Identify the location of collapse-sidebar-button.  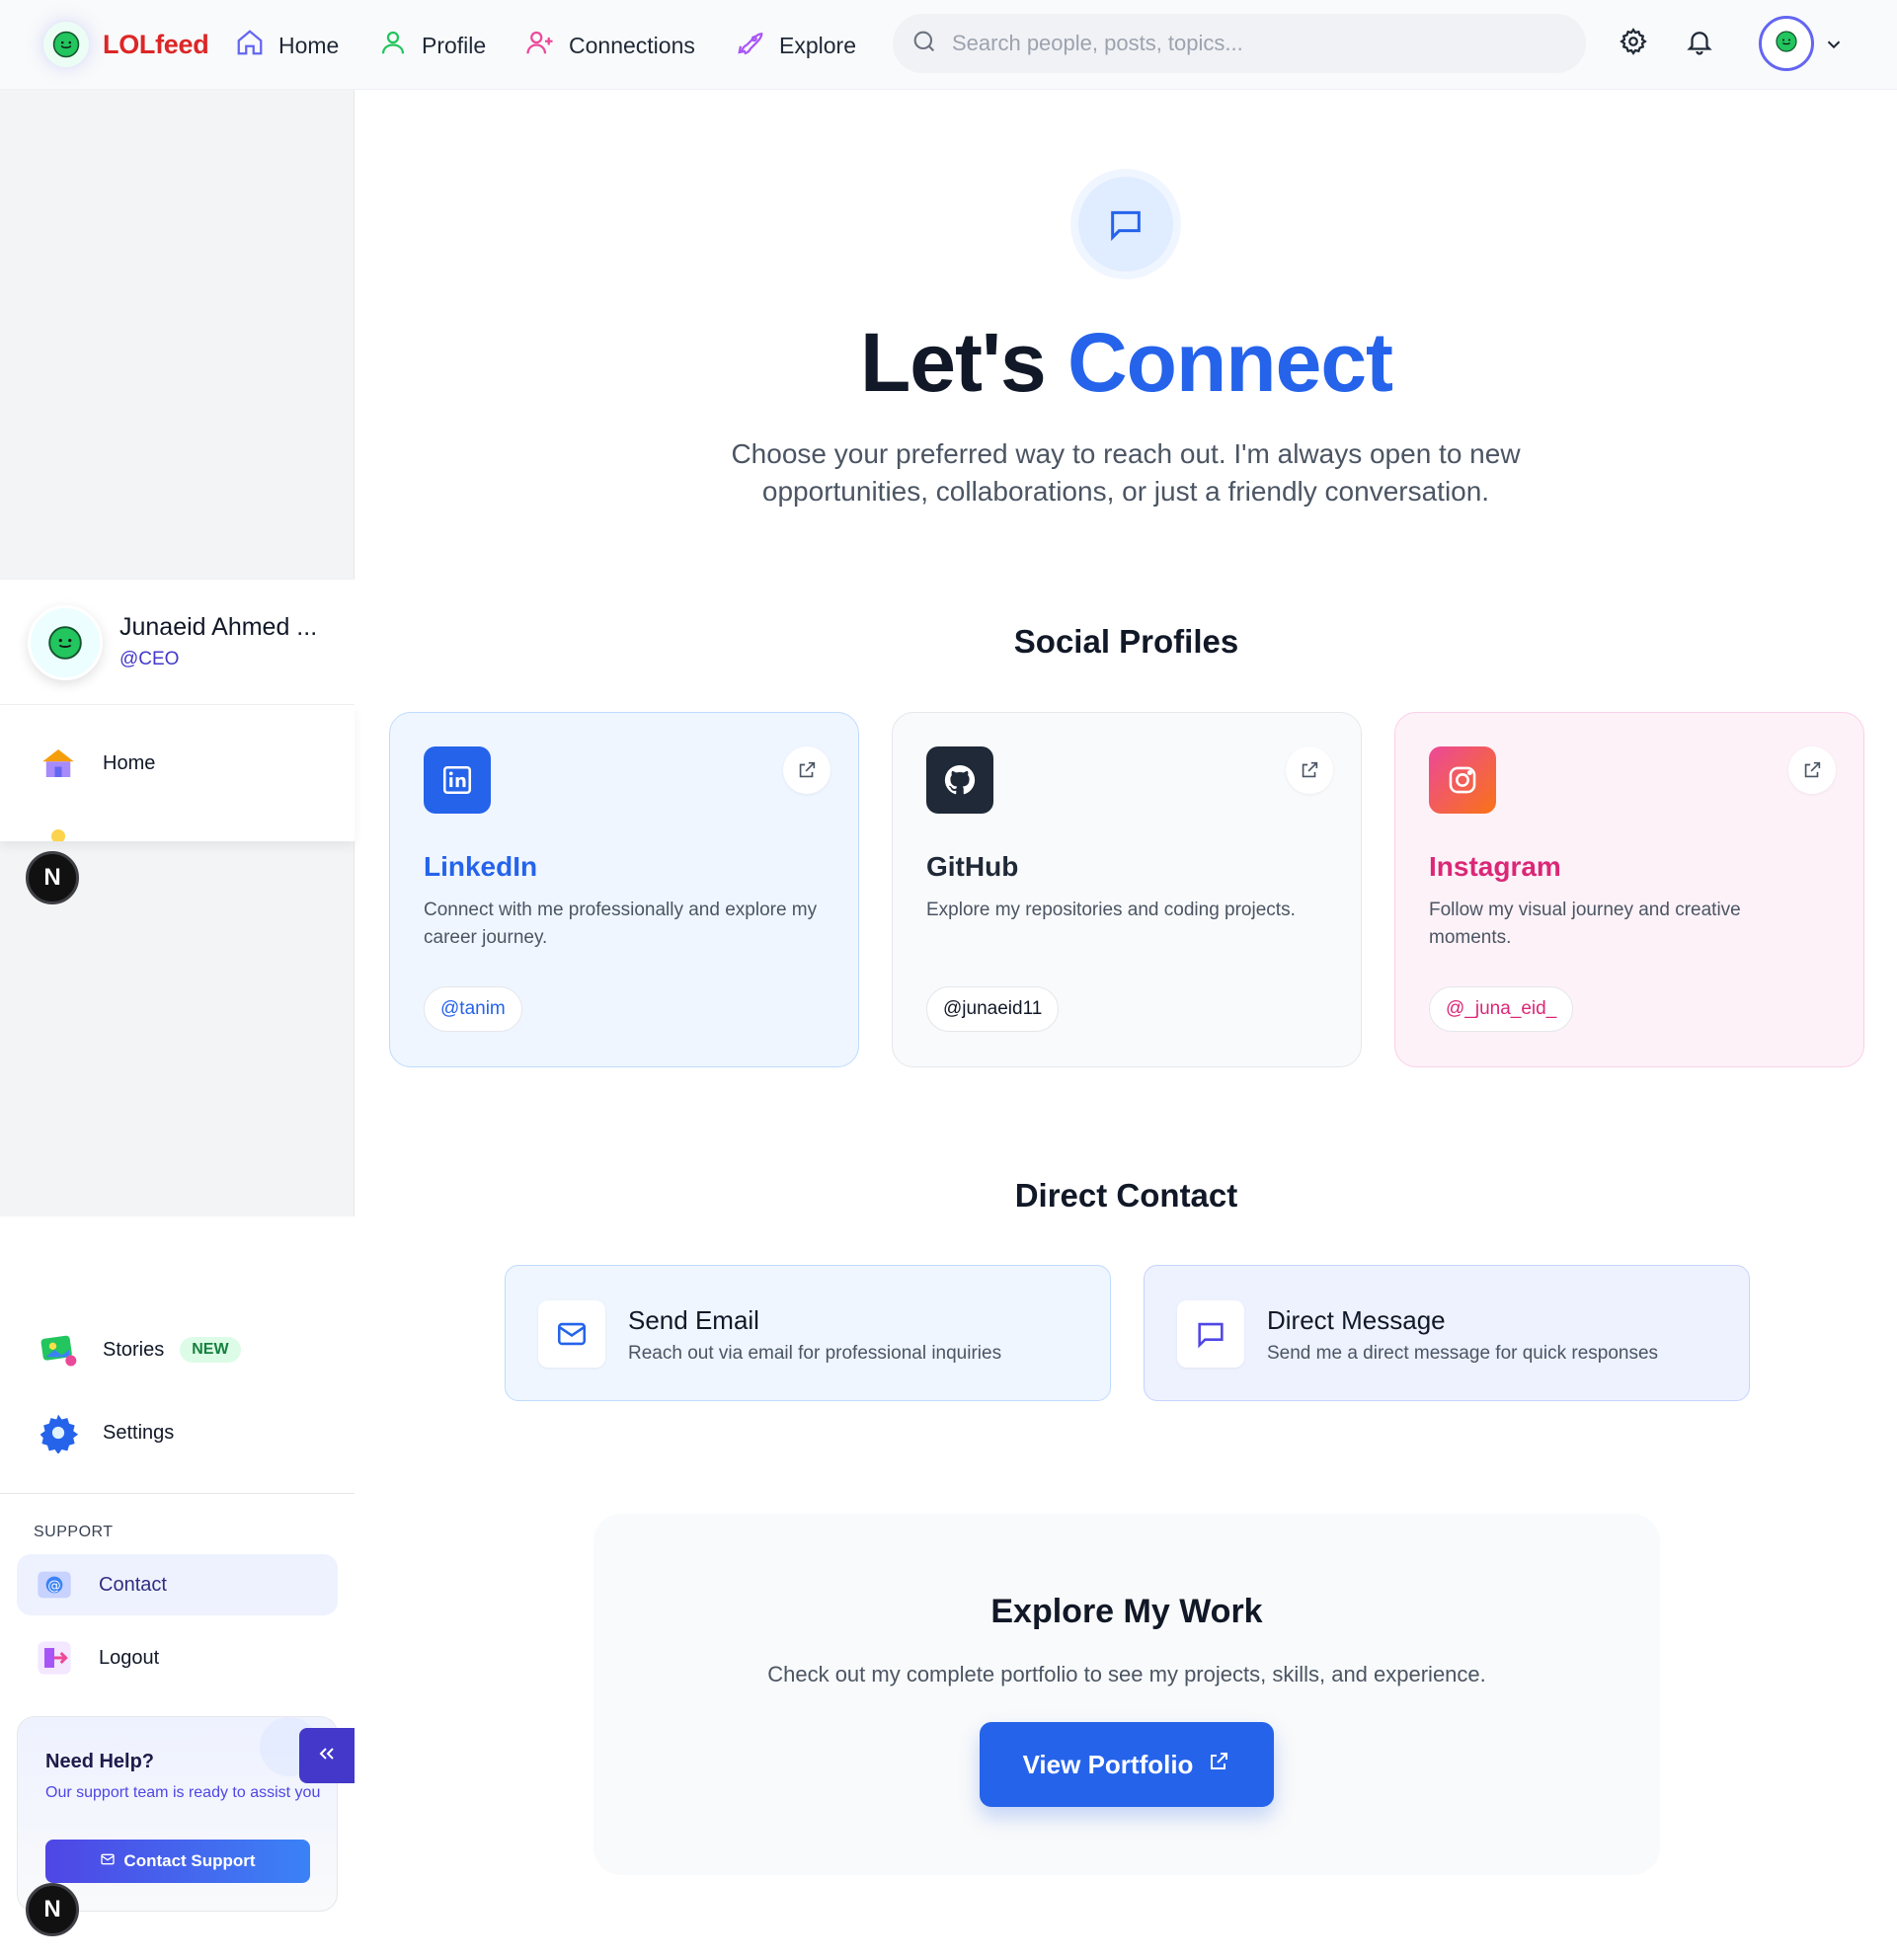
(327, 1755).